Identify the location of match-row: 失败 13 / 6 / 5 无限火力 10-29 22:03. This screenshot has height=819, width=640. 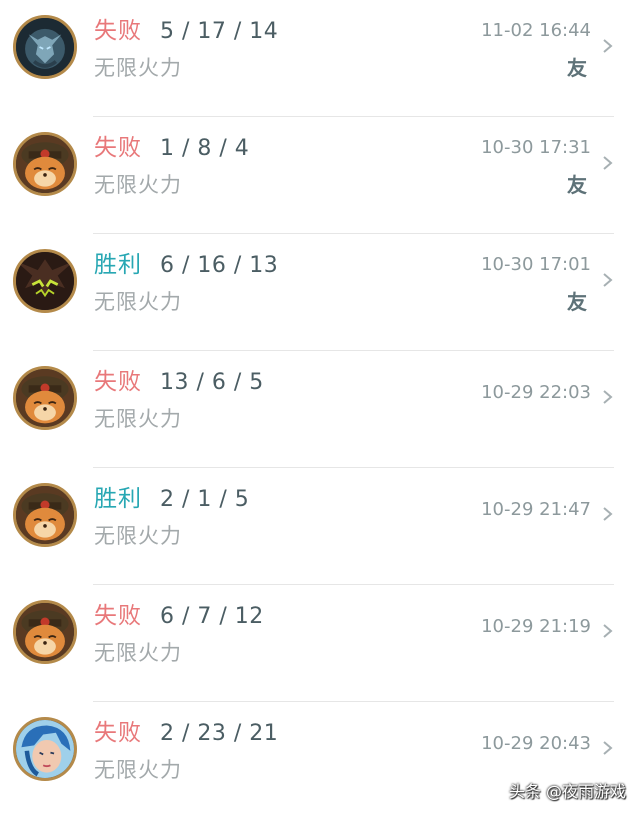
(320, 409).